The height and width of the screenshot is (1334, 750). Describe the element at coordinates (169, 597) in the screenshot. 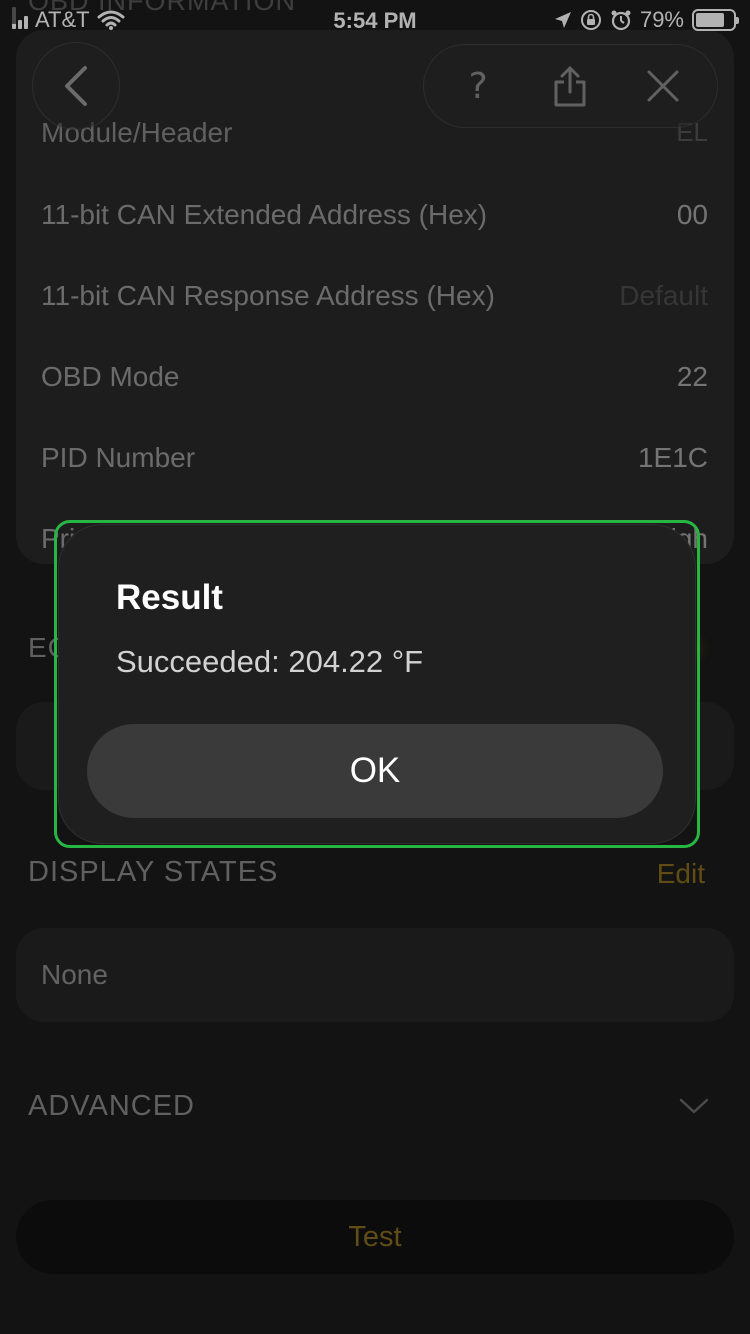

I see `dialog-title: Result` at that location.